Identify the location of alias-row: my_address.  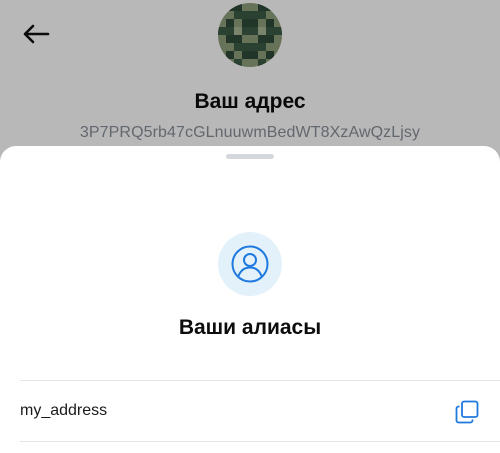
(260, 411).